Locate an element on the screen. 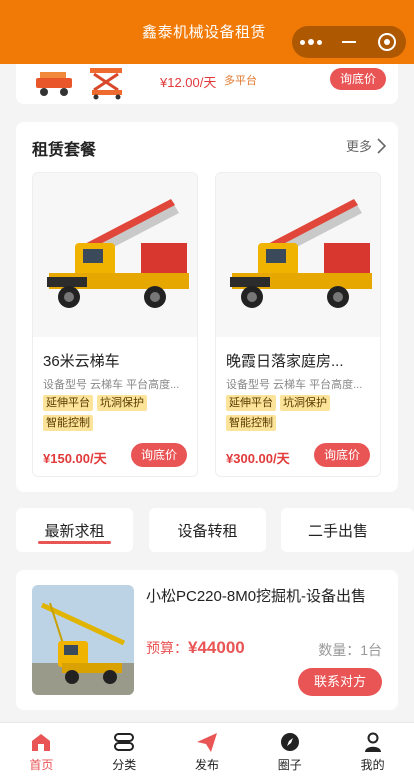  contact-button: 联系对方 is located at coordinates (340, 682).